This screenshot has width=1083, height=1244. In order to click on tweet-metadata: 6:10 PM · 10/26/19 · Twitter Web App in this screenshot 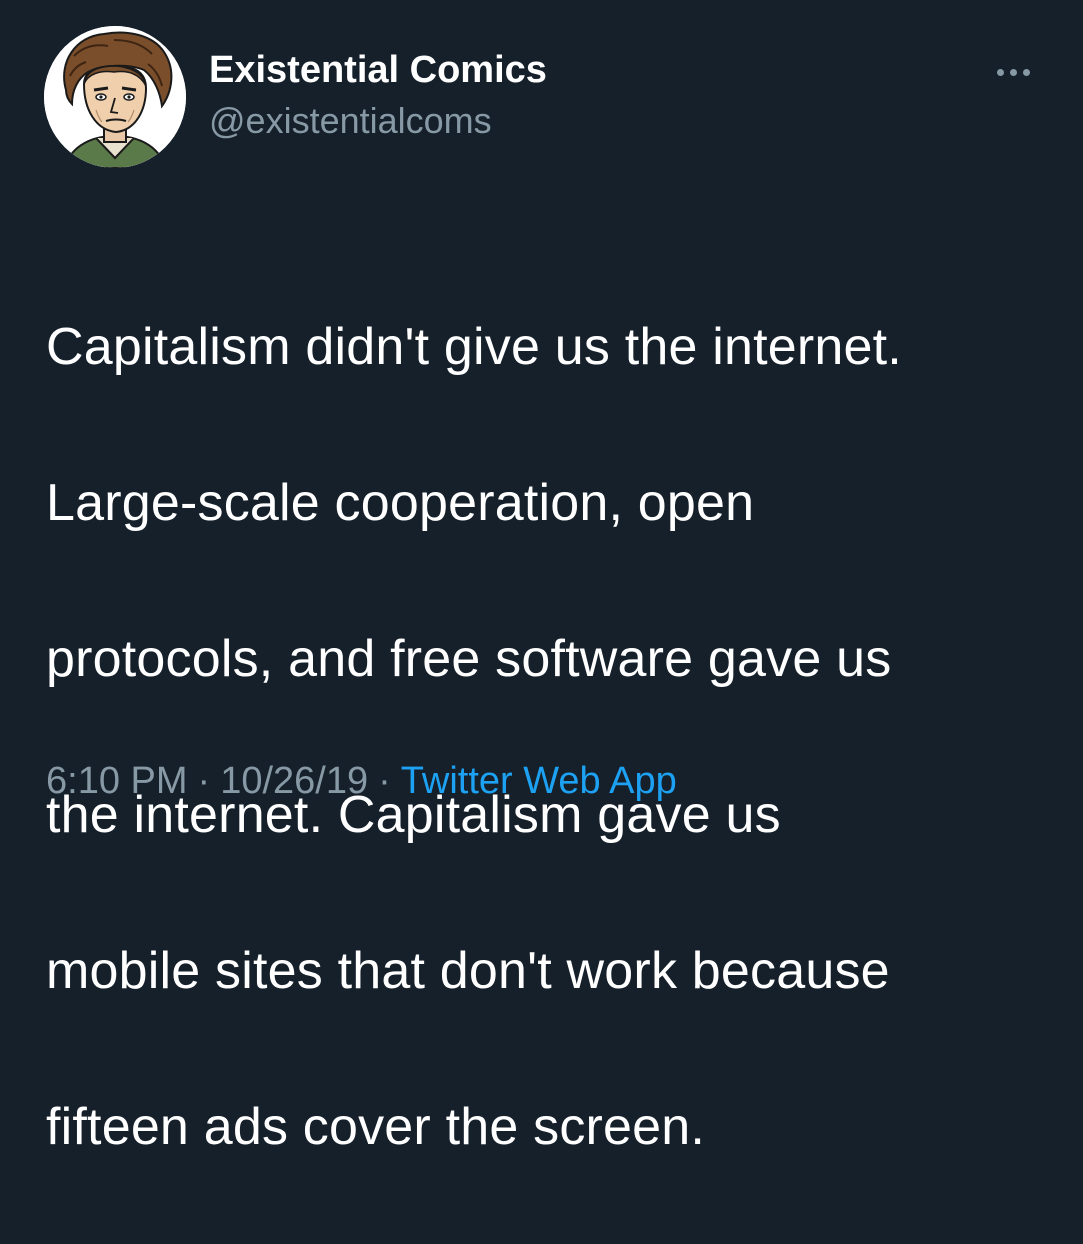, I will do `click(361, 781)`.